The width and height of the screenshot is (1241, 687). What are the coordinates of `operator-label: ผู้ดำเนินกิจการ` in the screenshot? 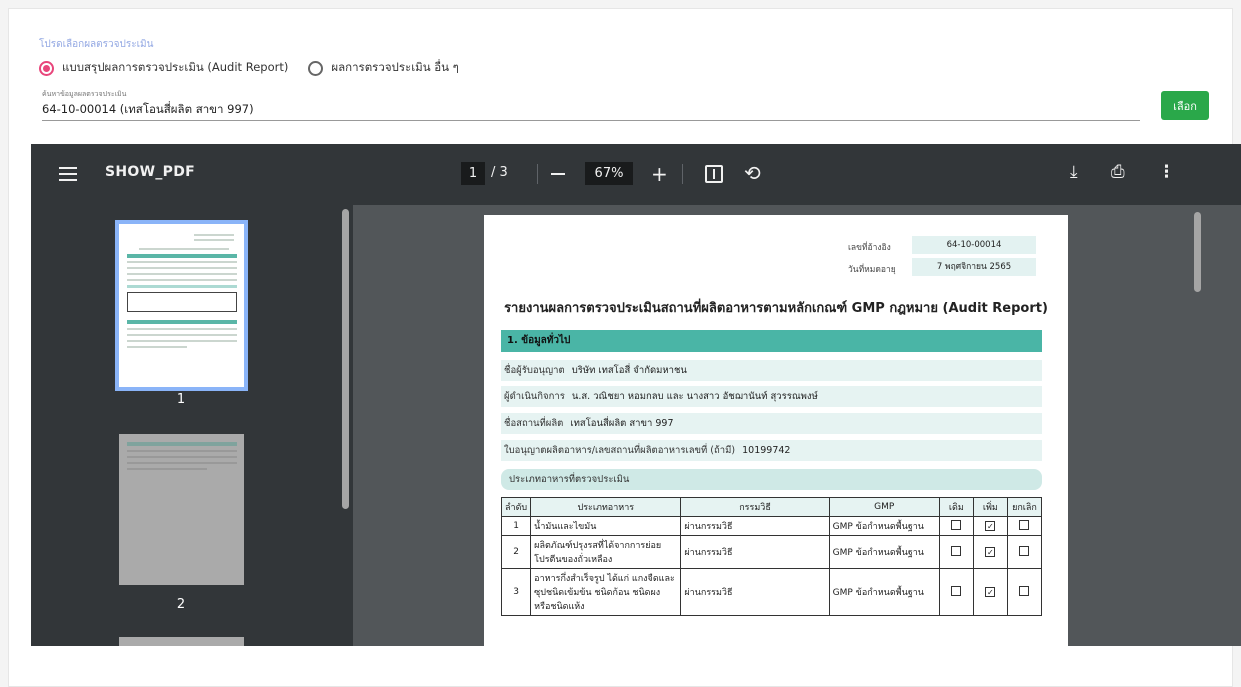 It's located at (534, 396).